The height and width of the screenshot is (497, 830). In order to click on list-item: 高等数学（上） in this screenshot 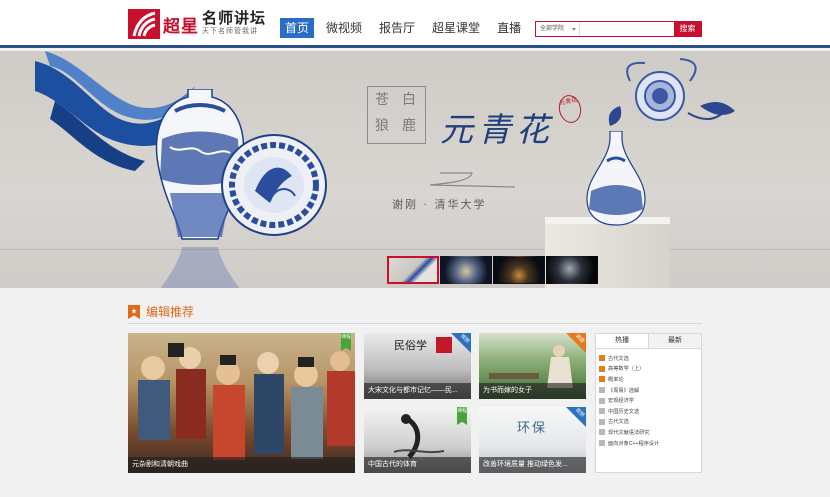, I will do `click(650, 369)`.